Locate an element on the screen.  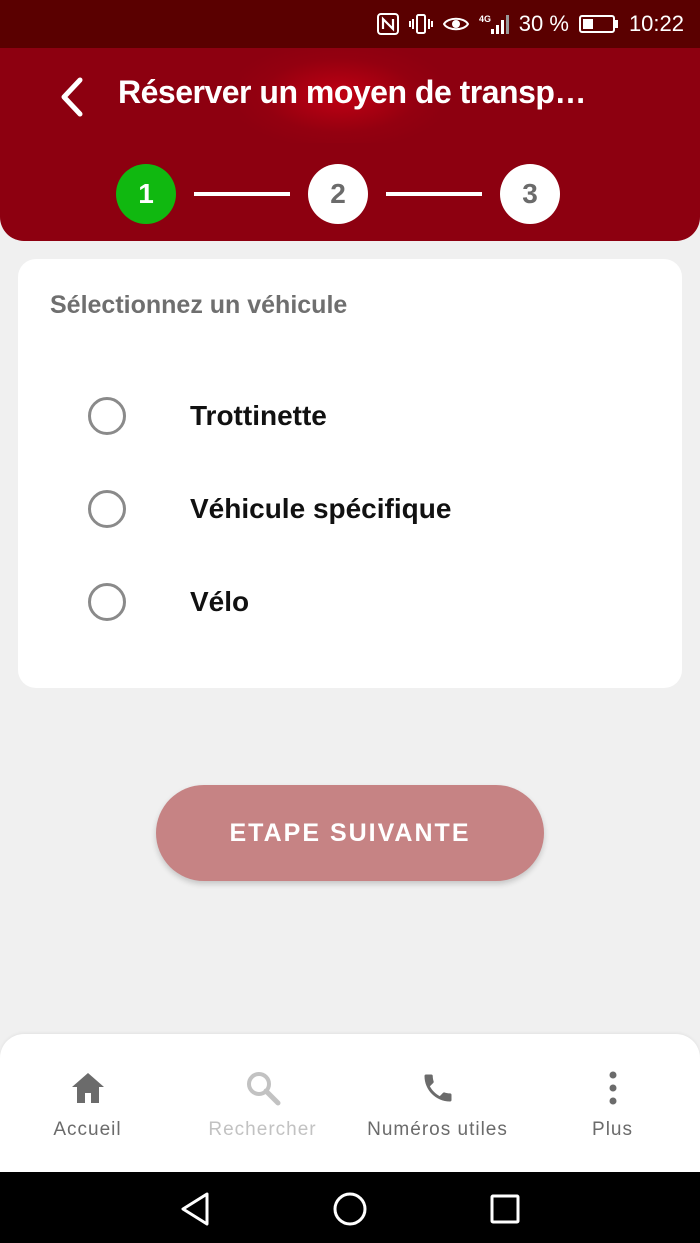
nav-label: Rechercher is located at coordinates (262, 1129).